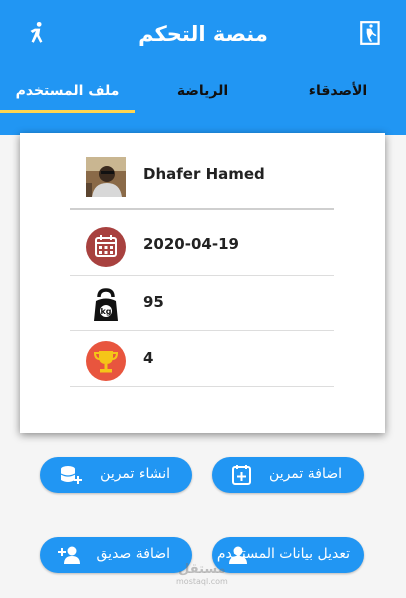  What do you see at coordinates (148, 358) in the screenshot?
I see `trophy-count: 4` at bounding box center [148, 358].